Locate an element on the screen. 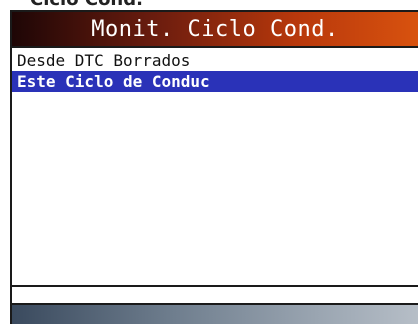 The height and width of the screenshot is (324, 418). menu-item-label: Este Ciclo de Conduc is located at coordinates (113, 81).